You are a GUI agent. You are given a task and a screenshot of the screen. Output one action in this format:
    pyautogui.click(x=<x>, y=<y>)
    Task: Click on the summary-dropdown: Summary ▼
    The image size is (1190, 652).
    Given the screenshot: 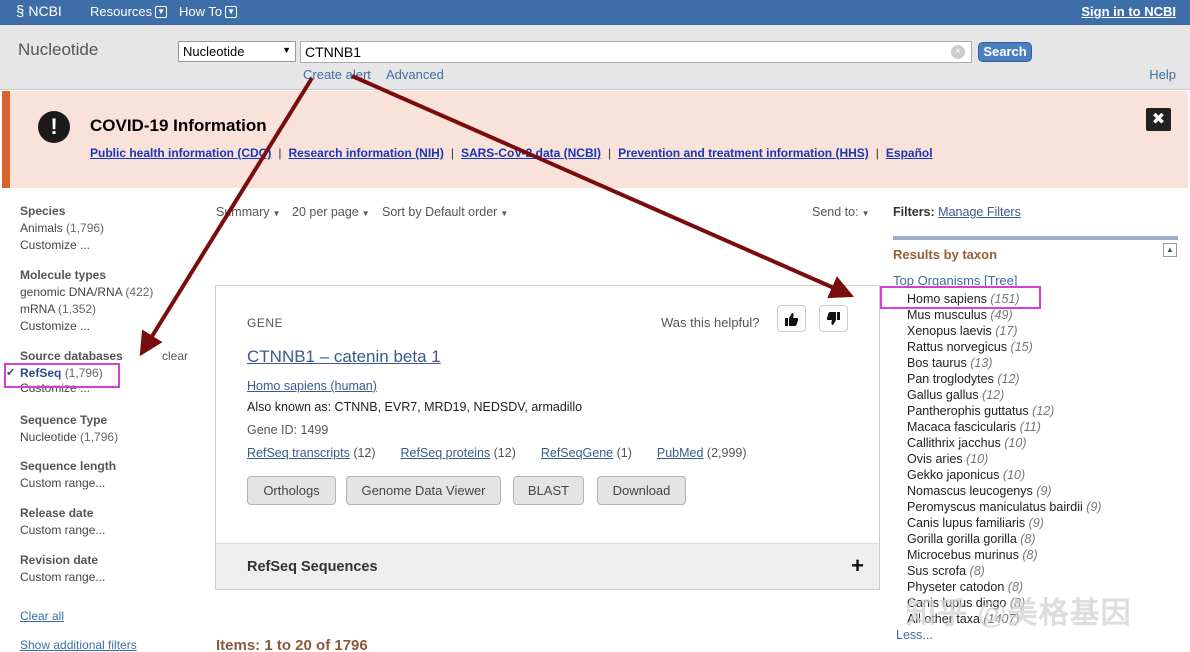 What is the action you would take?
    pyautogui.click(x=248, y=212)
    